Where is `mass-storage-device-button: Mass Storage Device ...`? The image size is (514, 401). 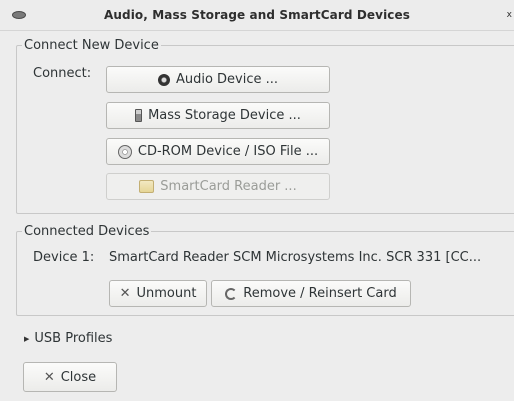 mass-storage-device-button: Mass Storage Device ... is located at coordinates (218, 115).